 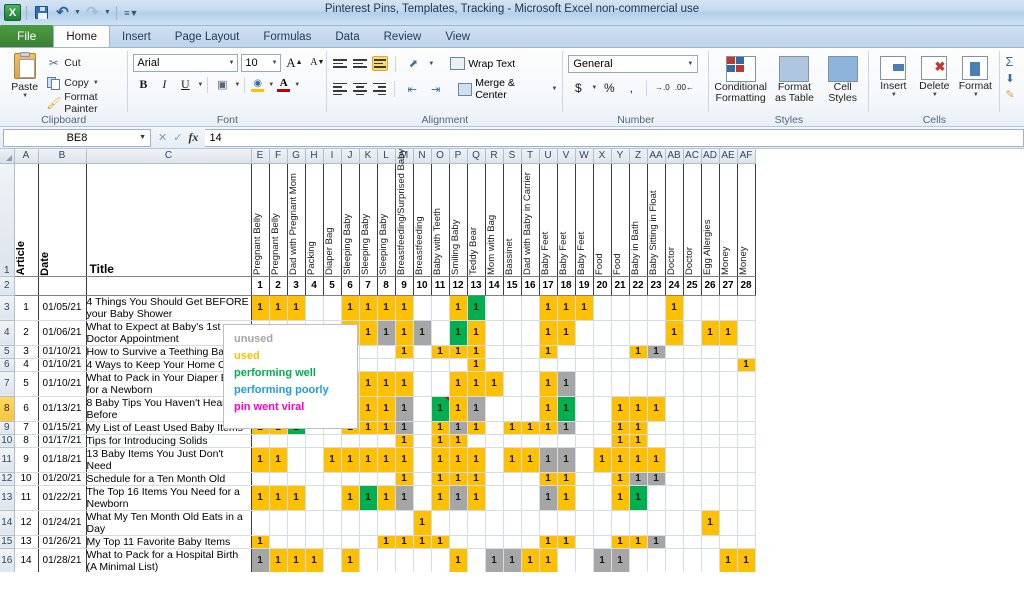 I want to click on row-header-8: 8, so click(x=7, y=409).